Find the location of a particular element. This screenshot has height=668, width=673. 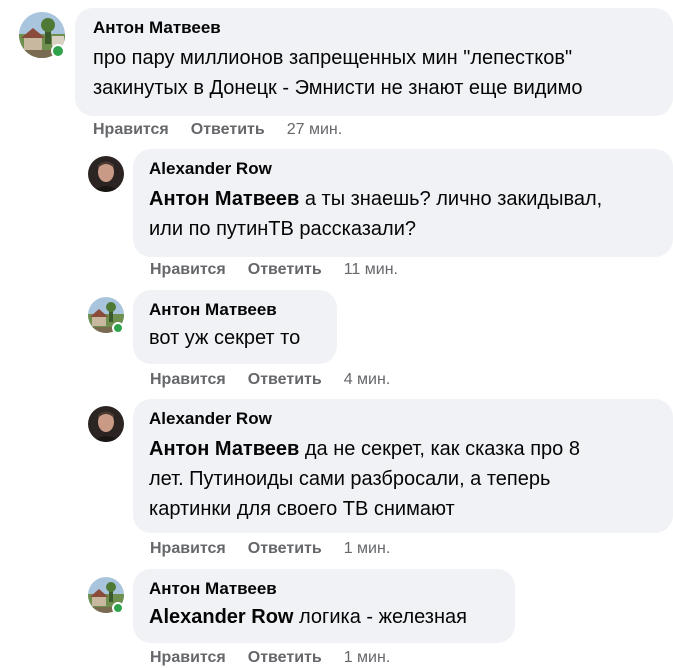

comment-actions: Нравится Ответить 11 мин. is located at coordinates (274, 270).